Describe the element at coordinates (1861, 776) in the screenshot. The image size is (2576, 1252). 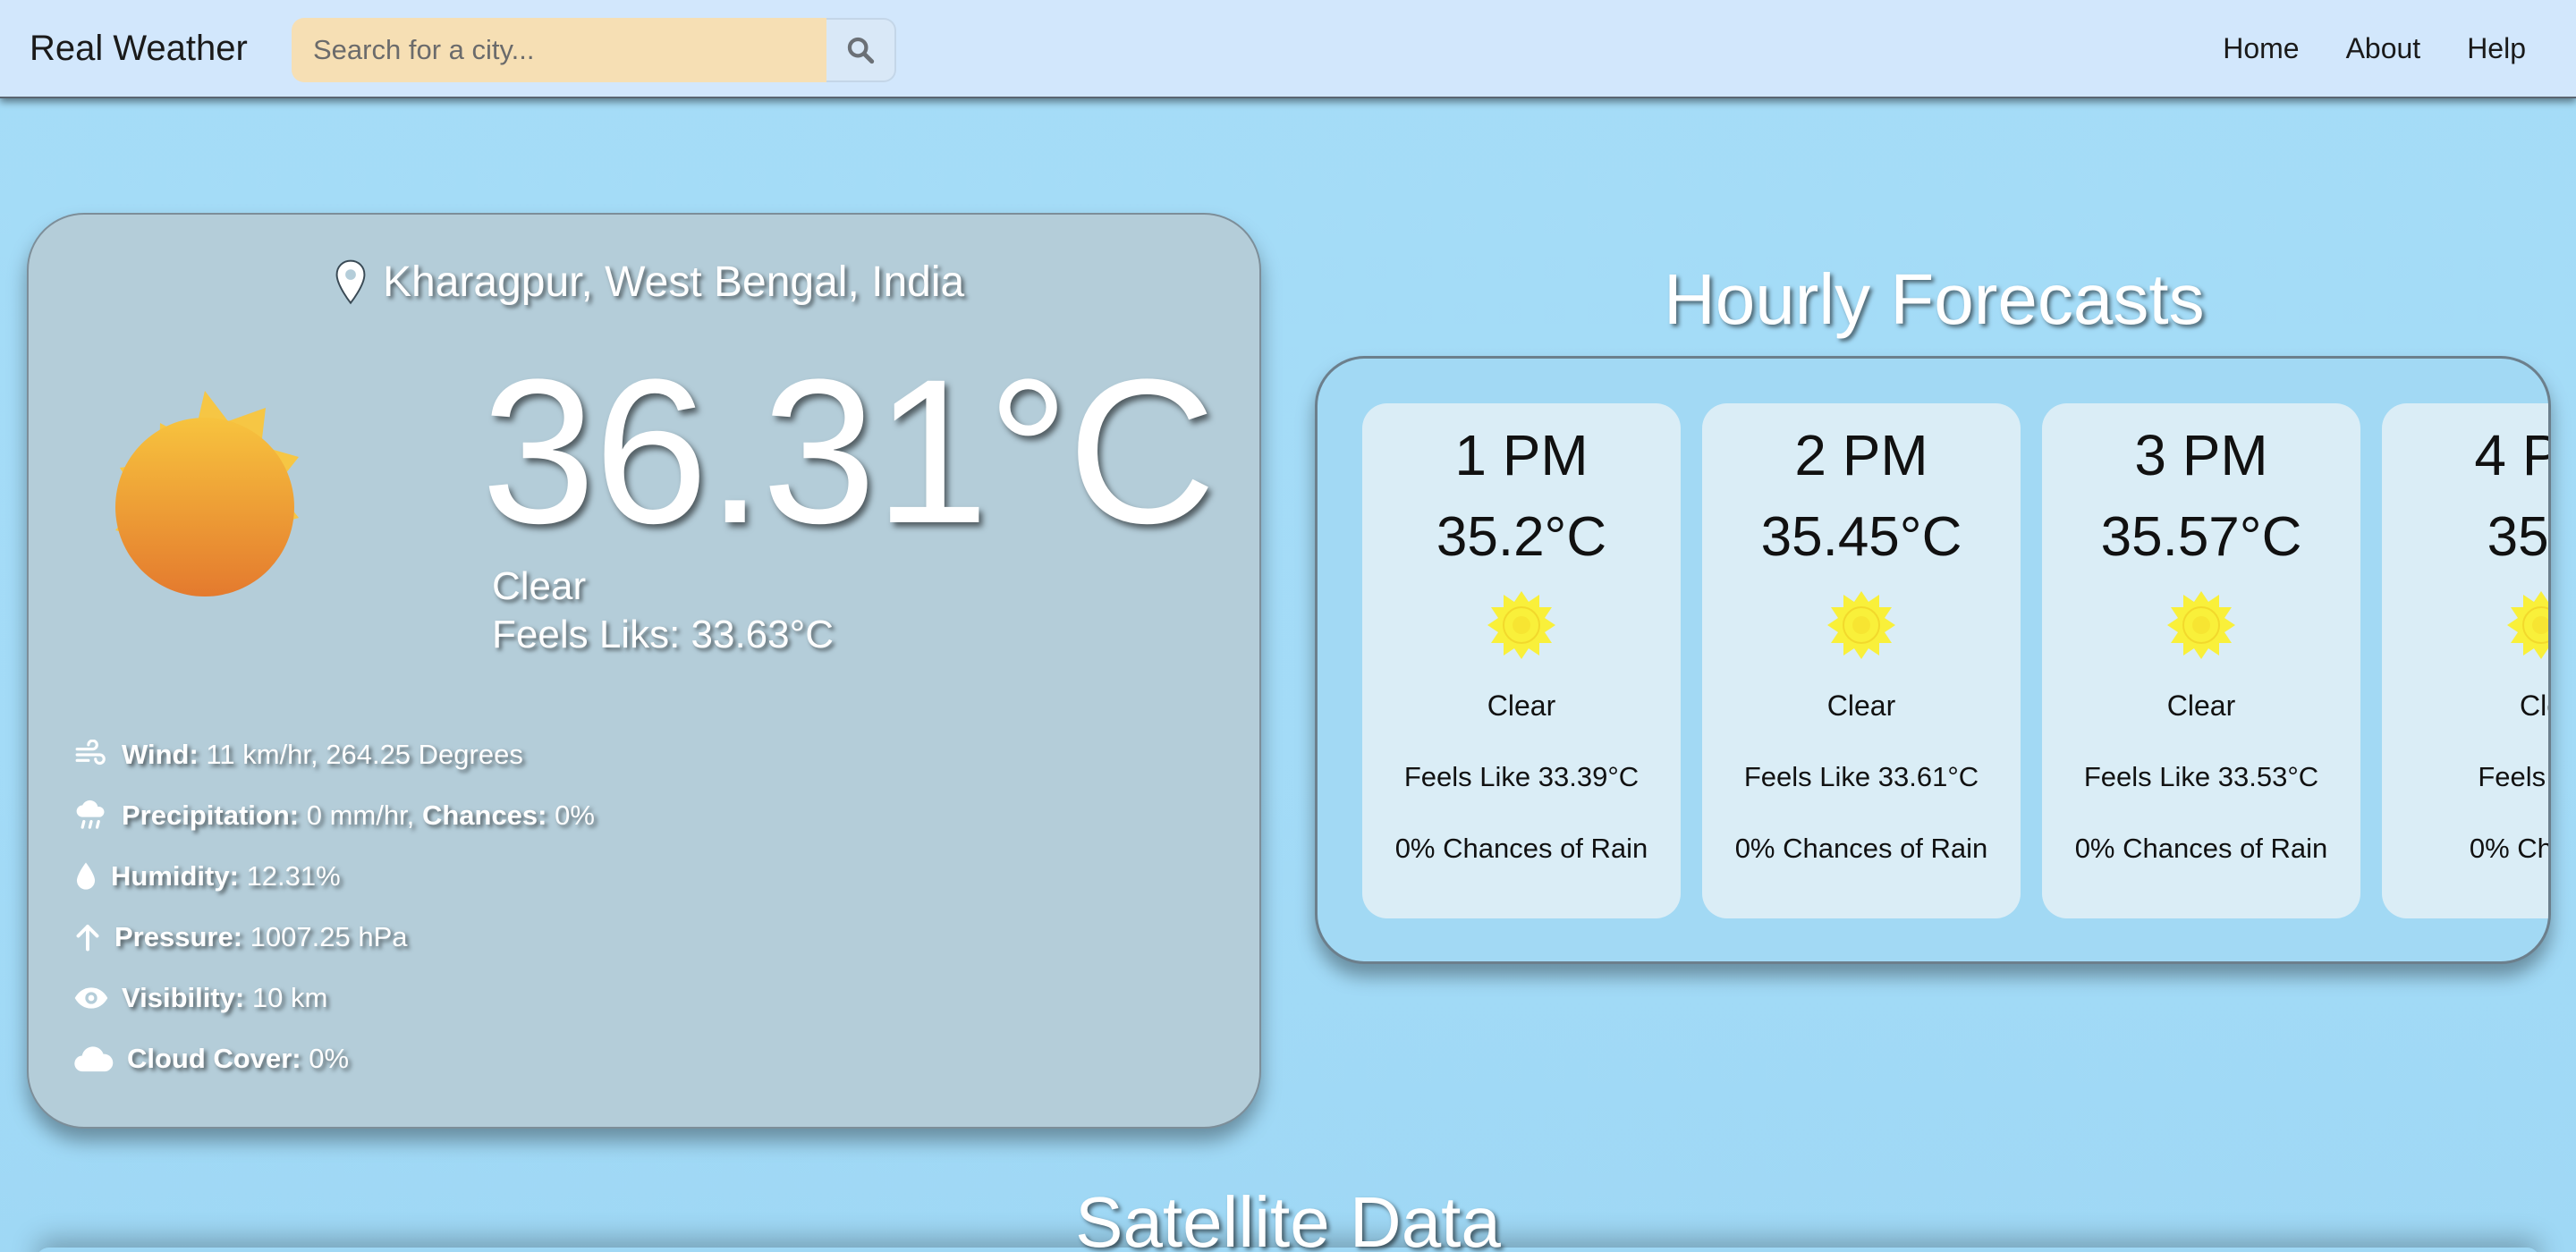
I see `hour-feels-like: Feels Like 33.61°C` at that location.